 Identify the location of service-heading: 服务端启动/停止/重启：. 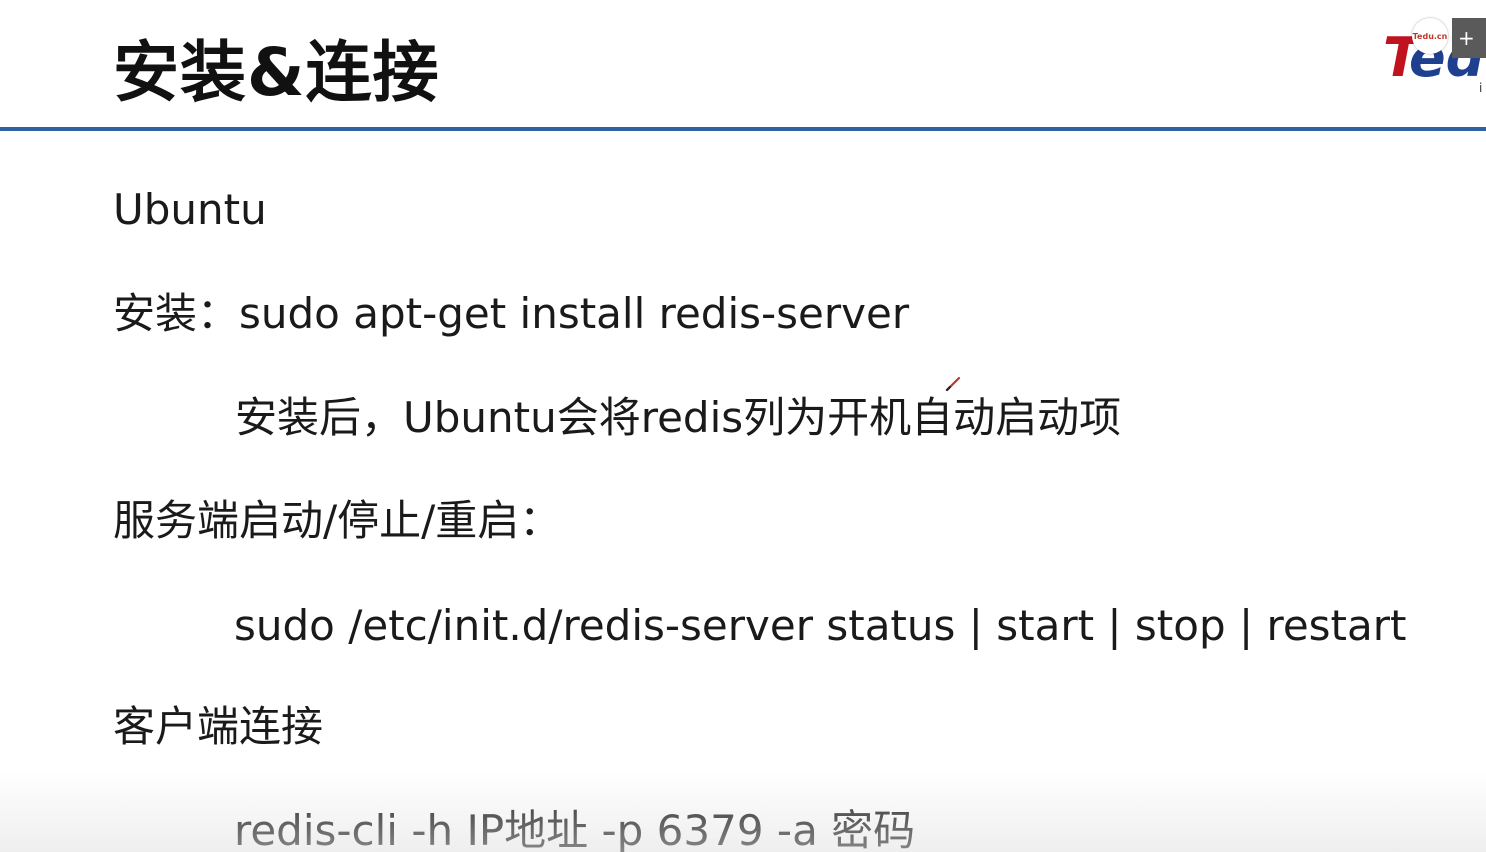
(337, 520).